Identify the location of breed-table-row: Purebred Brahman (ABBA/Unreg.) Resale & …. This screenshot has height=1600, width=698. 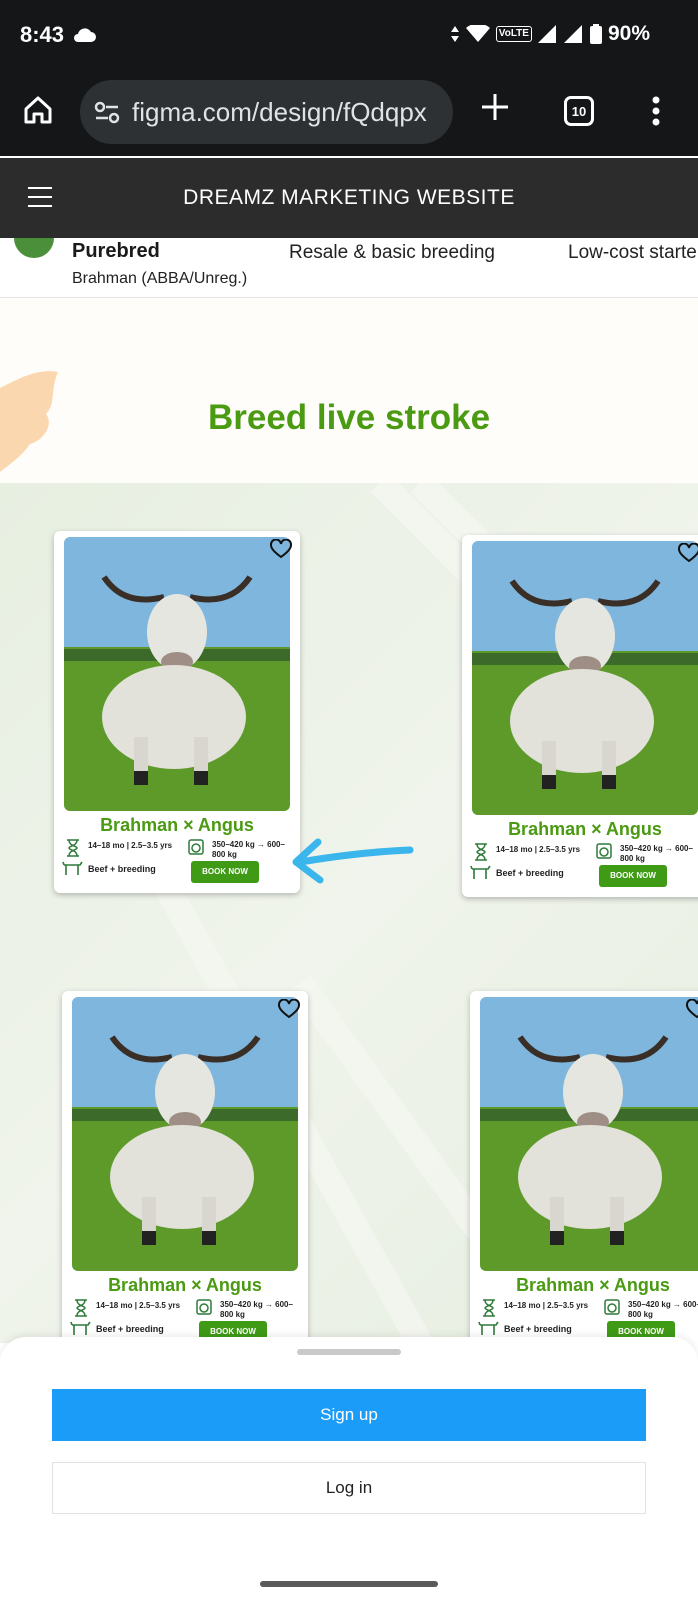
(349, 268).